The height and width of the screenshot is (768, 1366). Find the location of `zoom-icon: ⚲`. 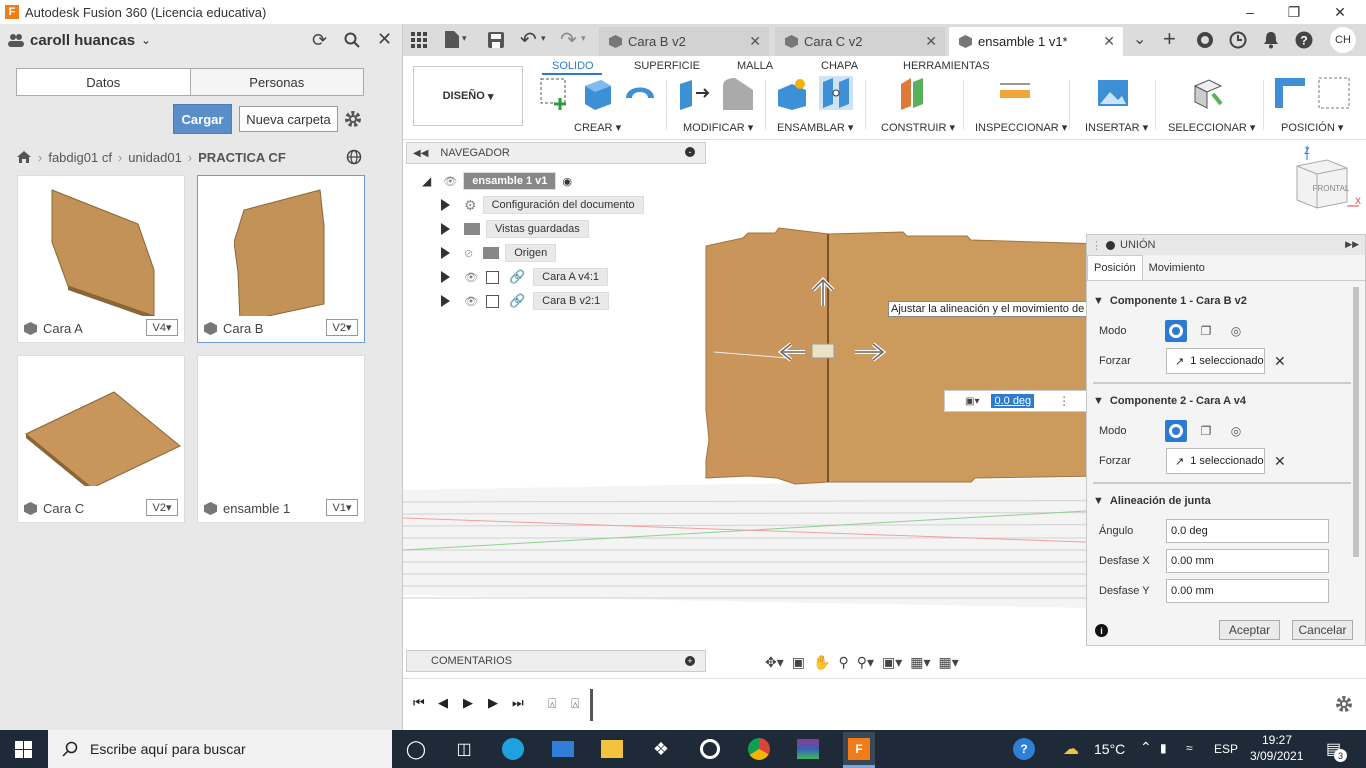

zoom-icon: ⚲ is located at coordinates (843, 662).